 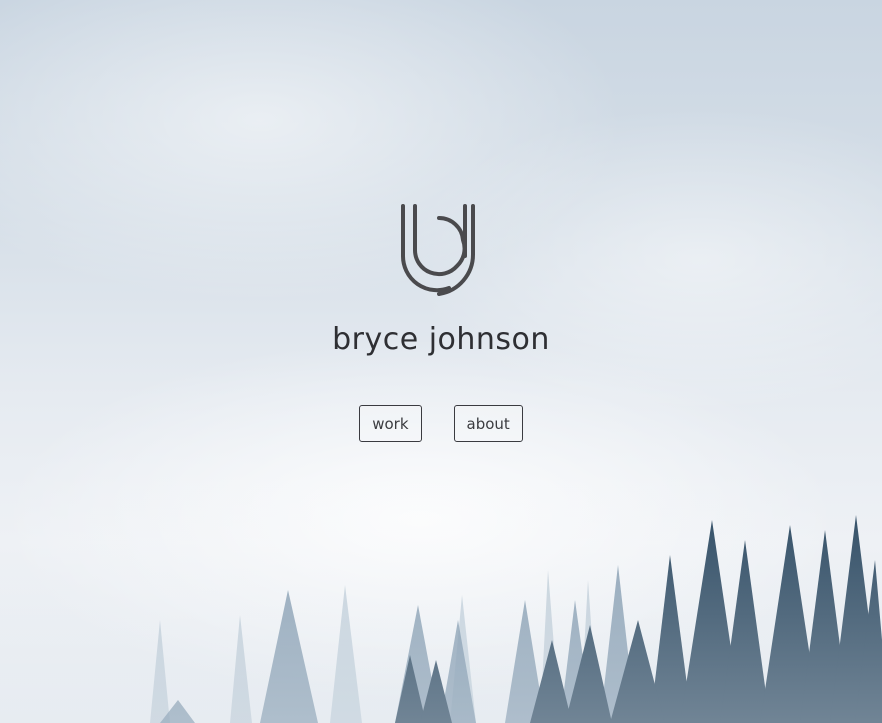 I want to click on work-button: work, so click(x=390, y=423).